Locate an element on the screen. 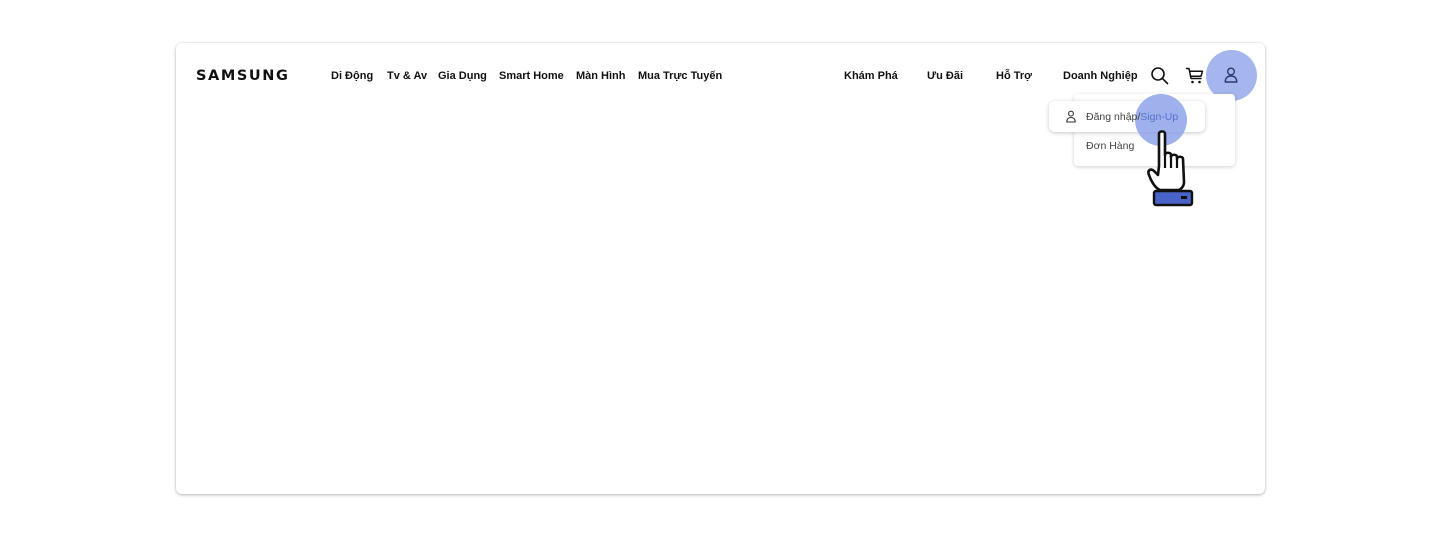 Image resolution: width=1440 pixels, height=537 pixels. search-icon is located at coordinates (1160, 76).